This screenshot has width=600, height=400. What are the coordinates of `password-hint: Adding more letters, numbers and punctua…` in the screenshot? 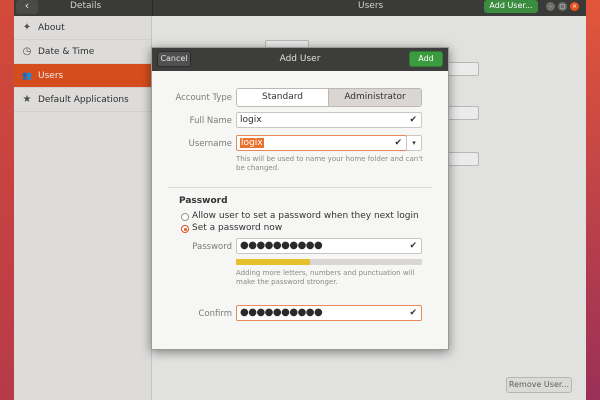 It's located at (325, 277).